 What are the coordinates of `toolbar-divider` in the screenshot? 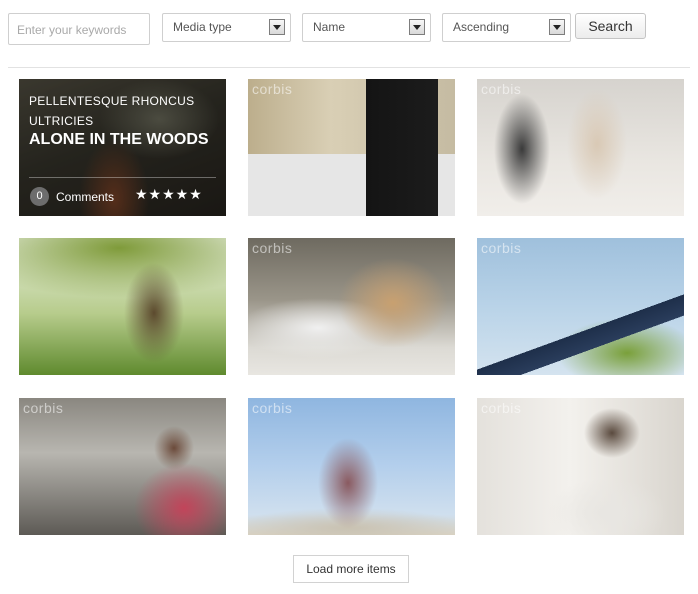 It's located at (349, 67).